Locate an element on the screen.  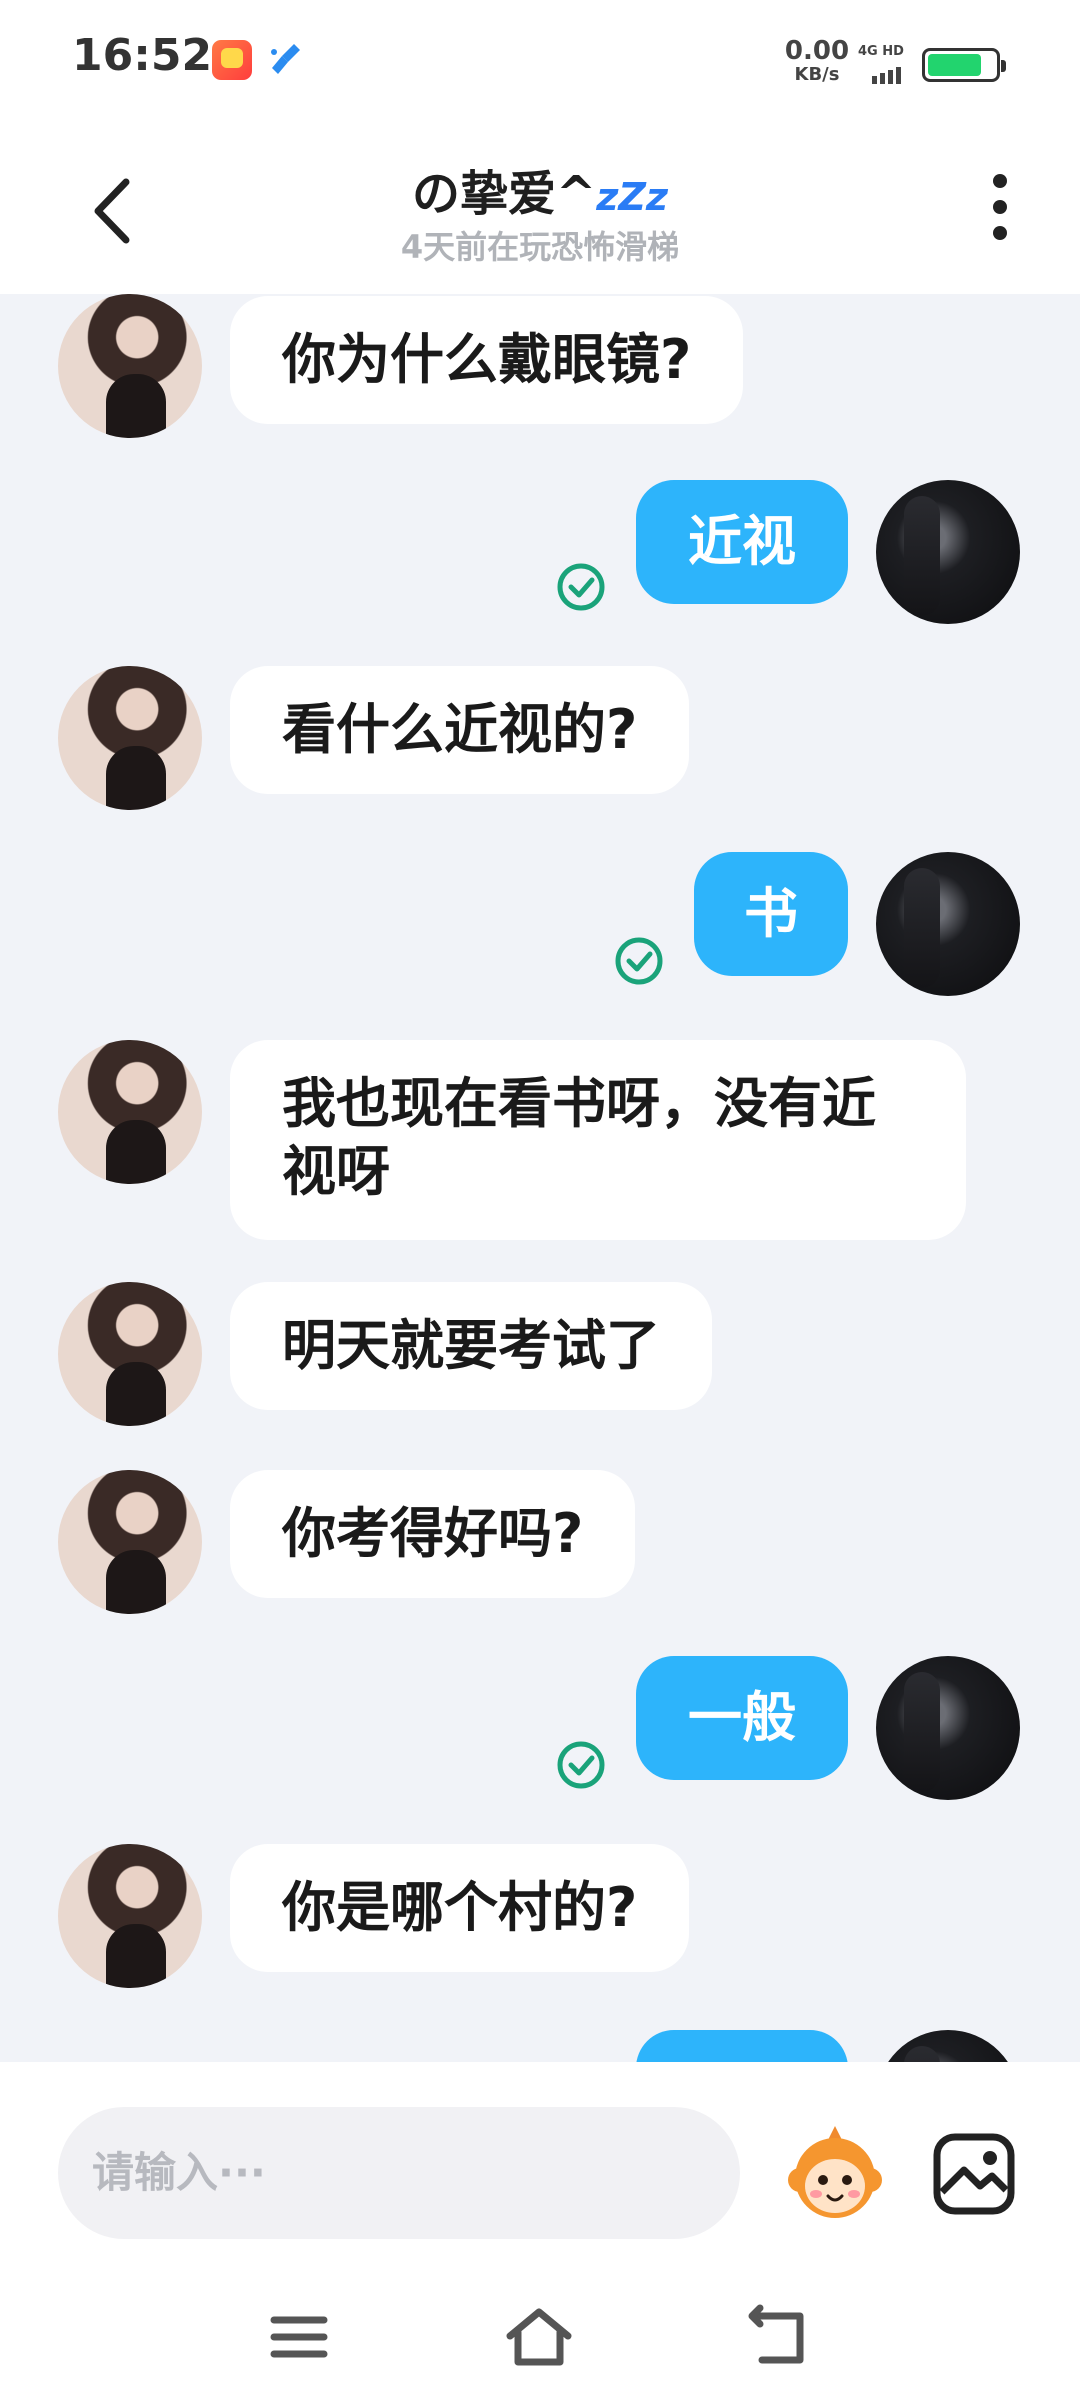
page-title: の挚爱^zZz is located at coordinates (540, 189).